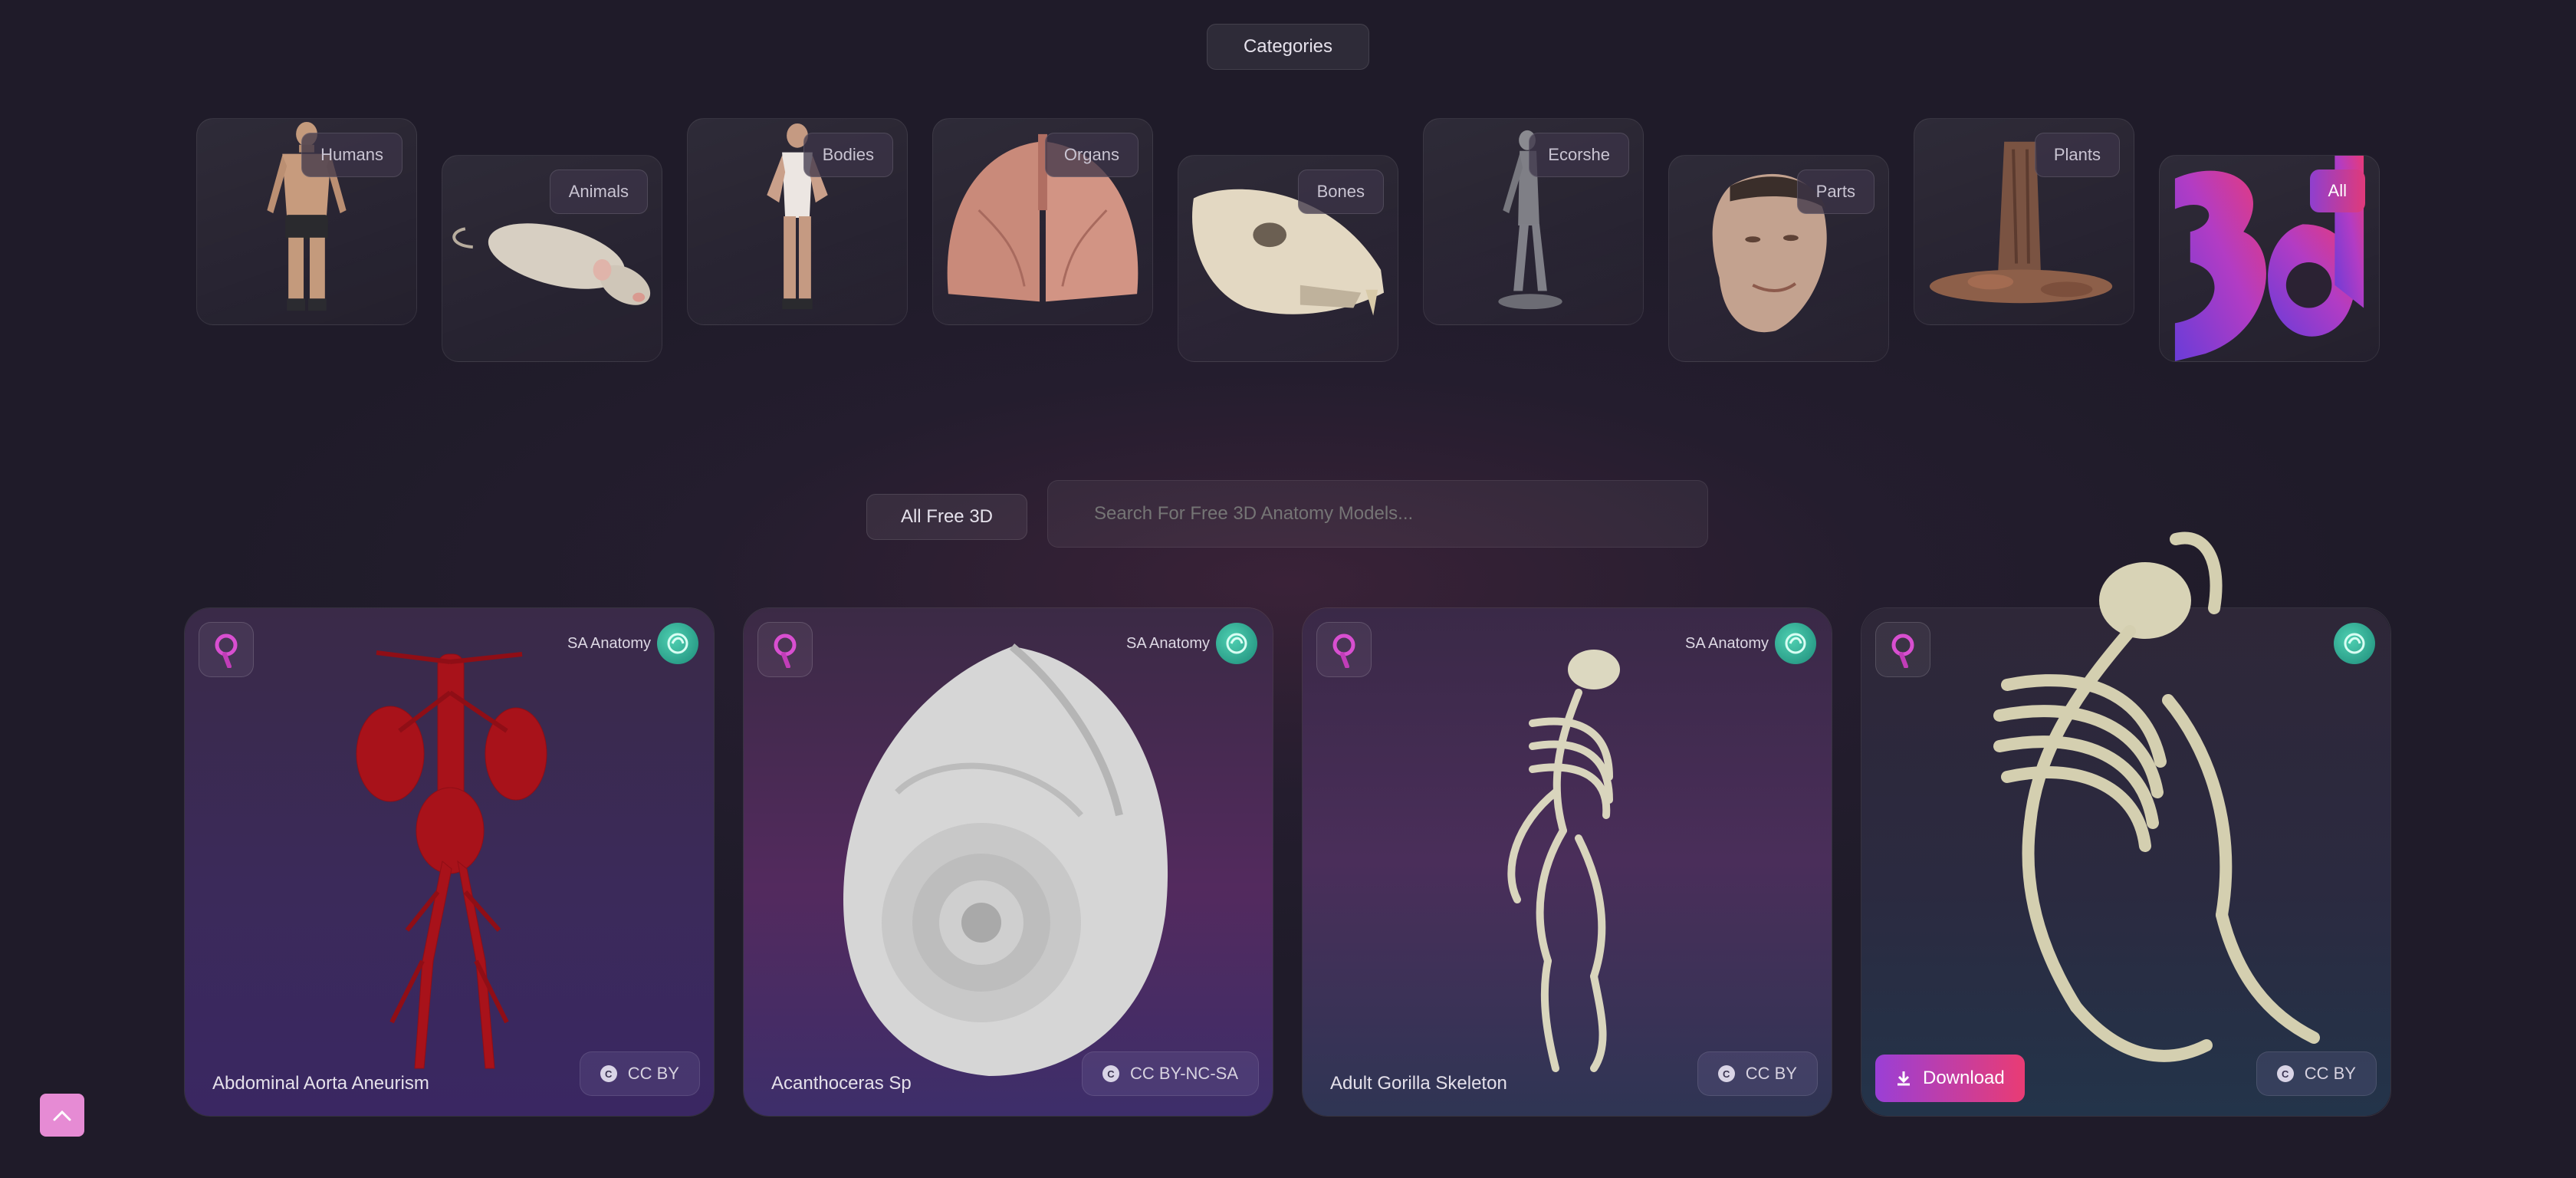 This screenshot has height=1178, width=2576. I want to click on large-skeleton-preview, so click(2157, 796).